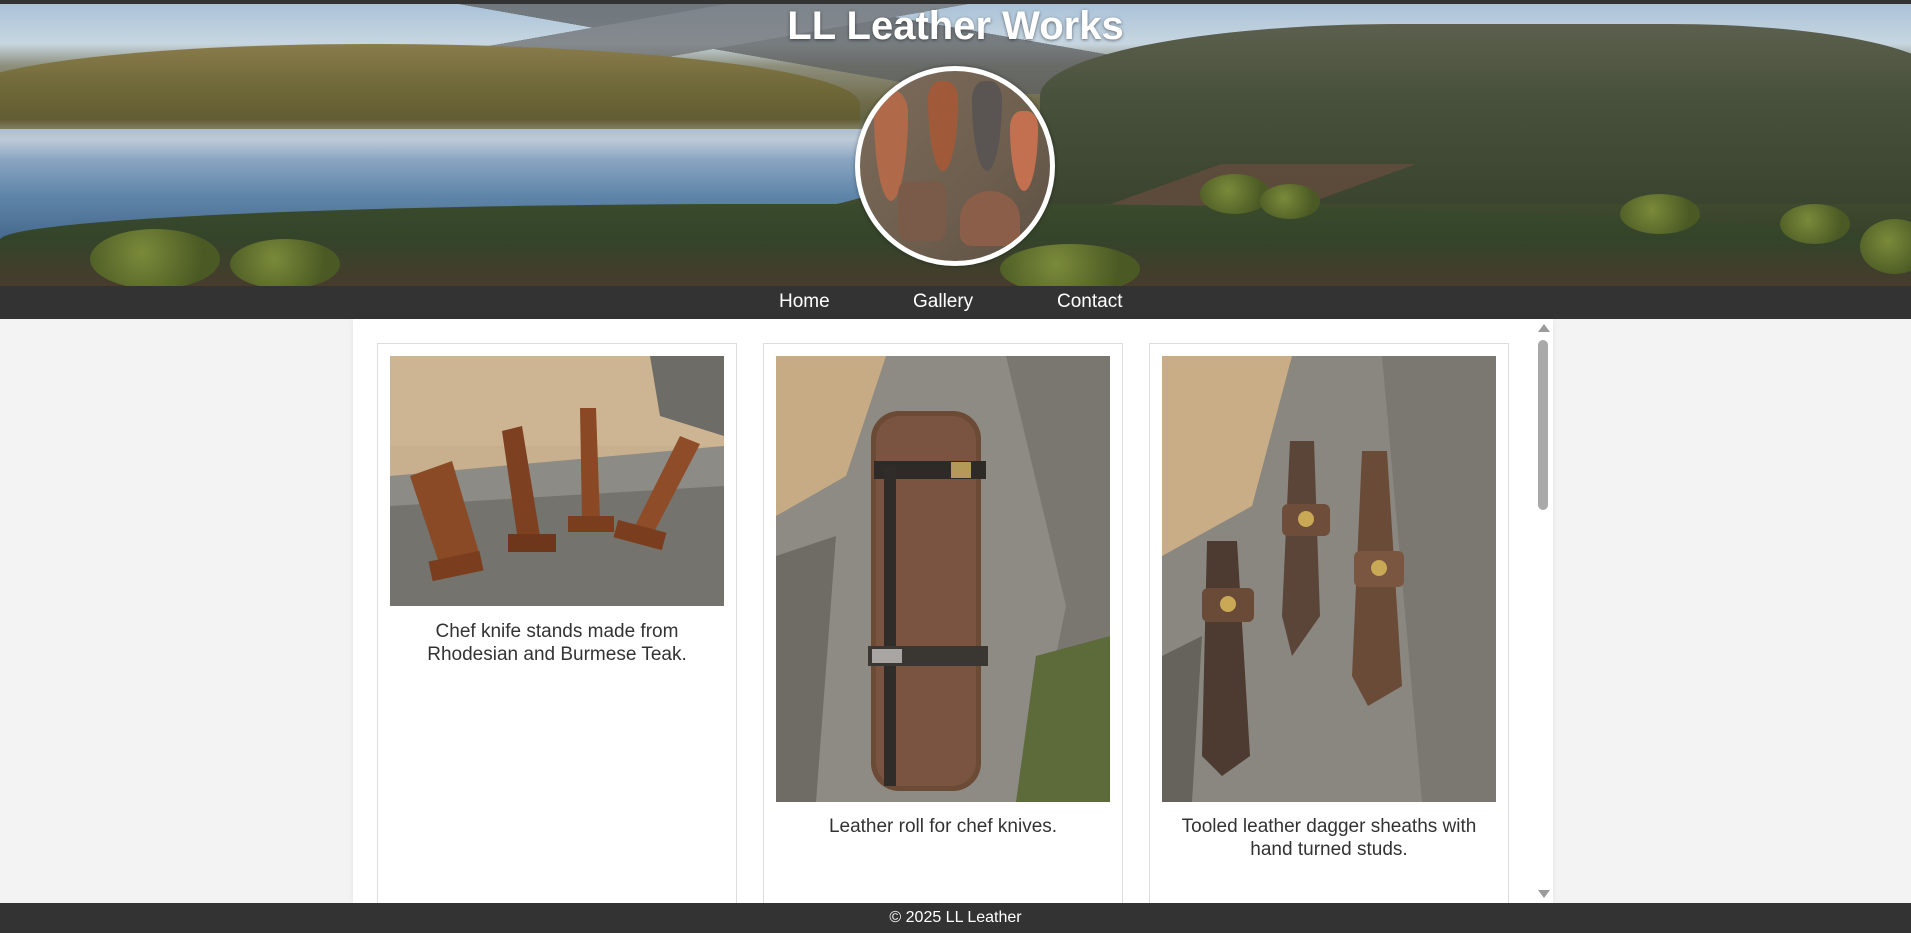 This screenshot has width=1911, height=933. Describe the element at coordinates (1544, 328) in the screenshot. I see `scroll-up-arrow-icon` at that location.